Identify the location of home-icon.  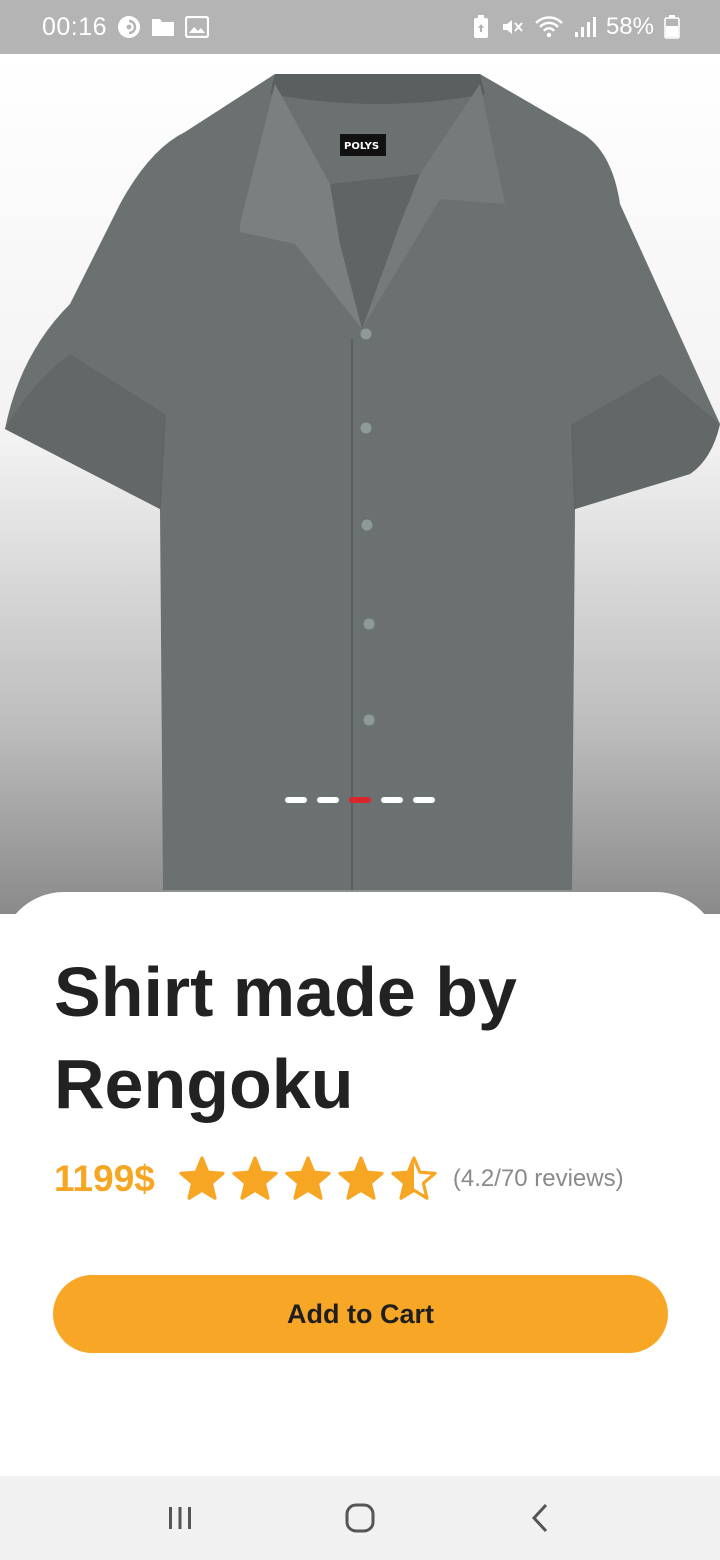
(360, 1518).